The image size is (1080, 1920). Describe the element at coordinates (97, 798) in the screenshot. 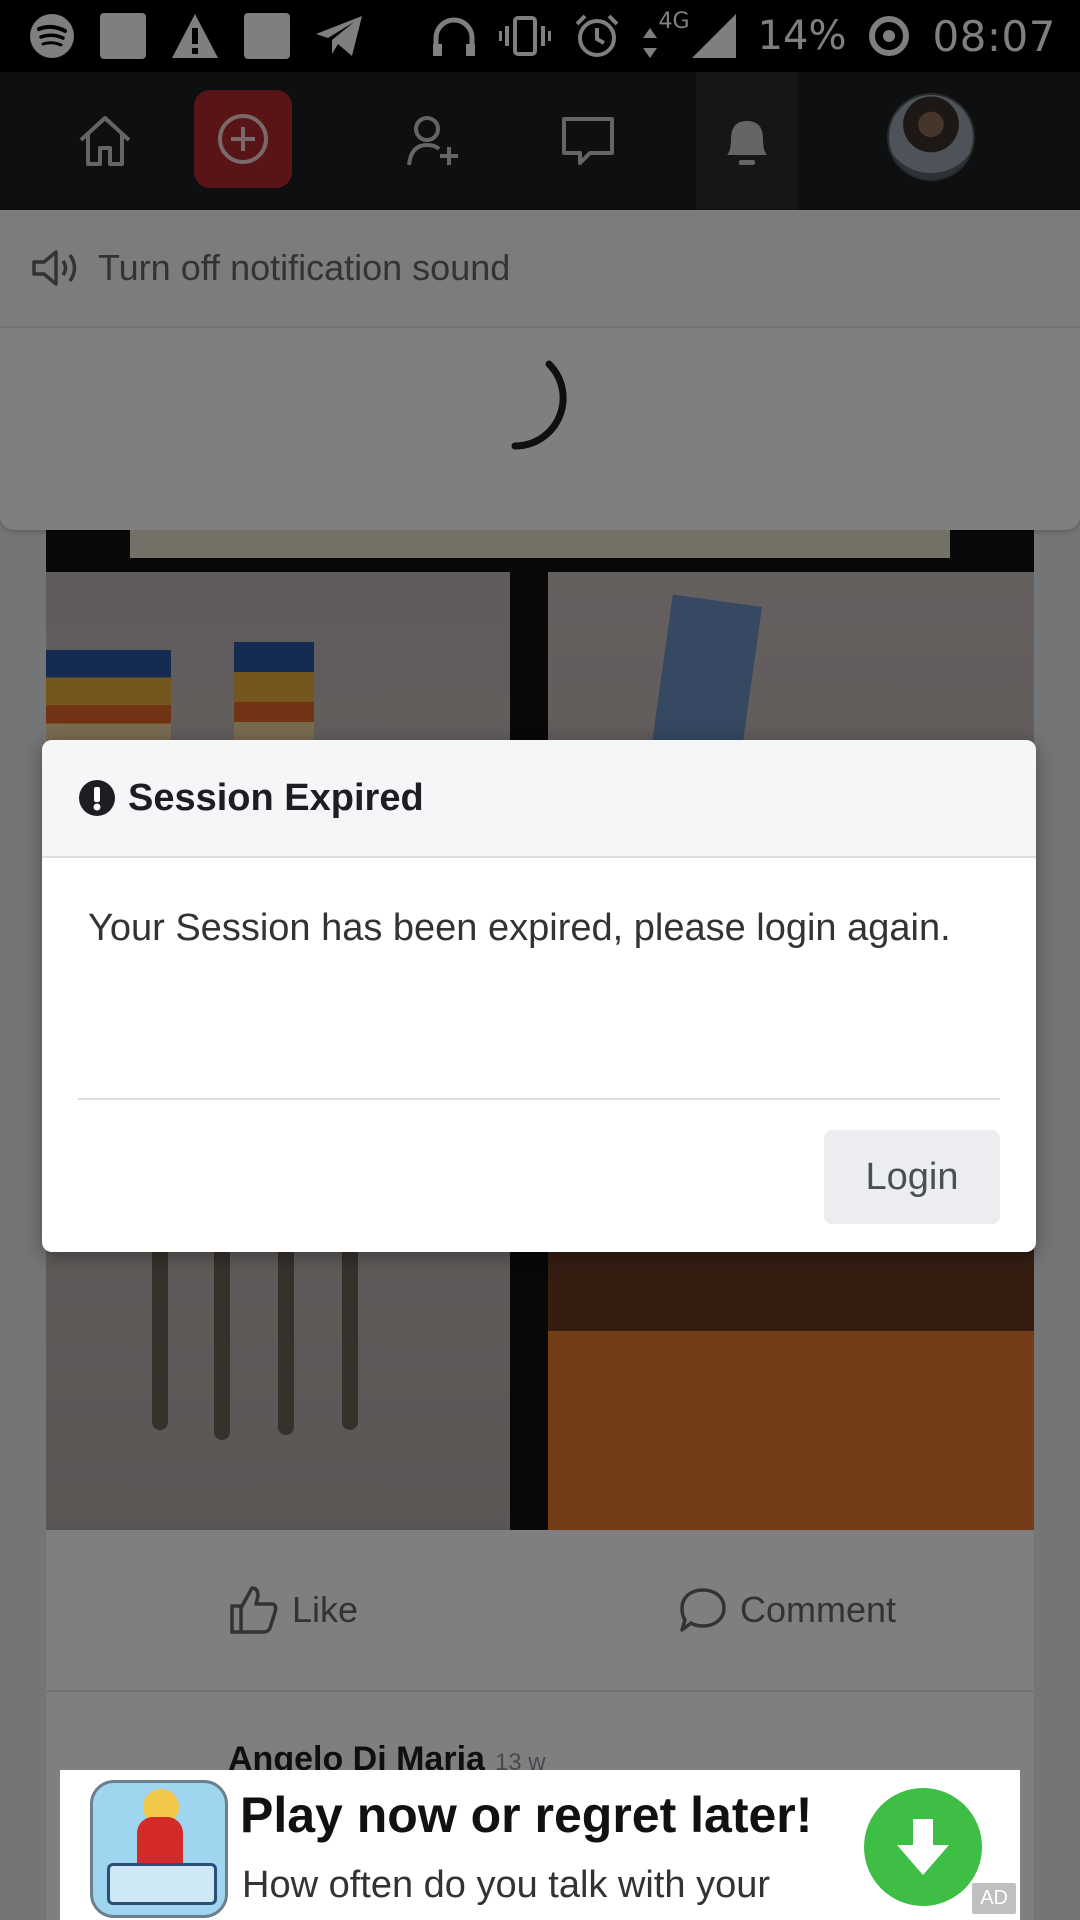

I see `alert-circle-icon` at that location.